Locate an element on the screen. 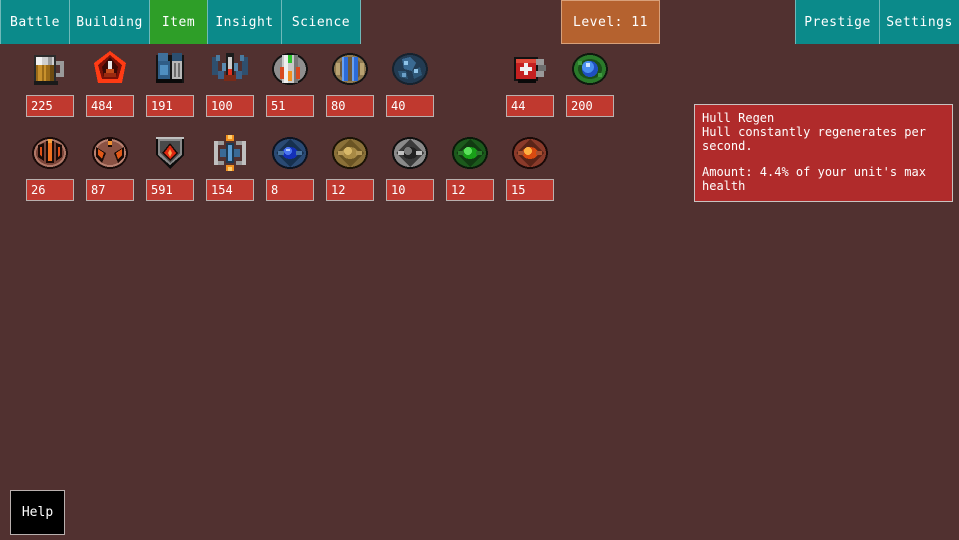 This screenshot has height=540, width=959. green-blue-orb-icon is located at coordinates (590, 69).